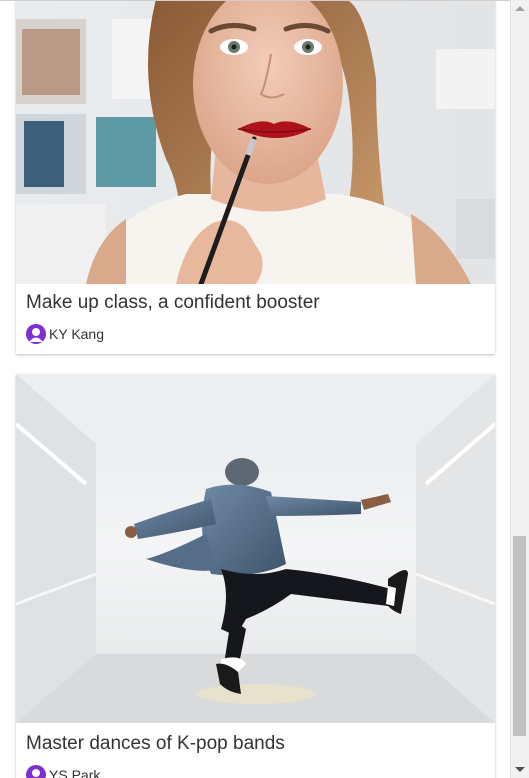  What do you see at coordinates (75, 772) in the screenshot?
I see `author-name: YS Park` at bounding box center [75, 772].